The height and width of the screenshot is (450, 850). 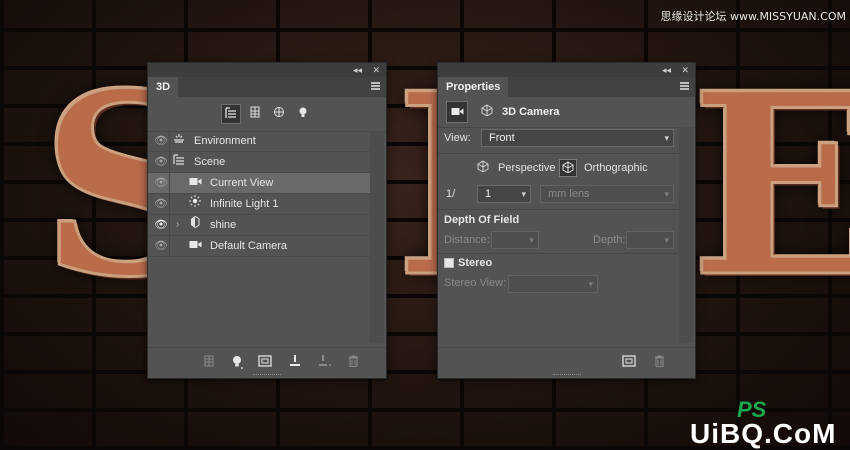 I want to click on layer-default-camera: 👁 Default Camera, so click(x=259, y=246).